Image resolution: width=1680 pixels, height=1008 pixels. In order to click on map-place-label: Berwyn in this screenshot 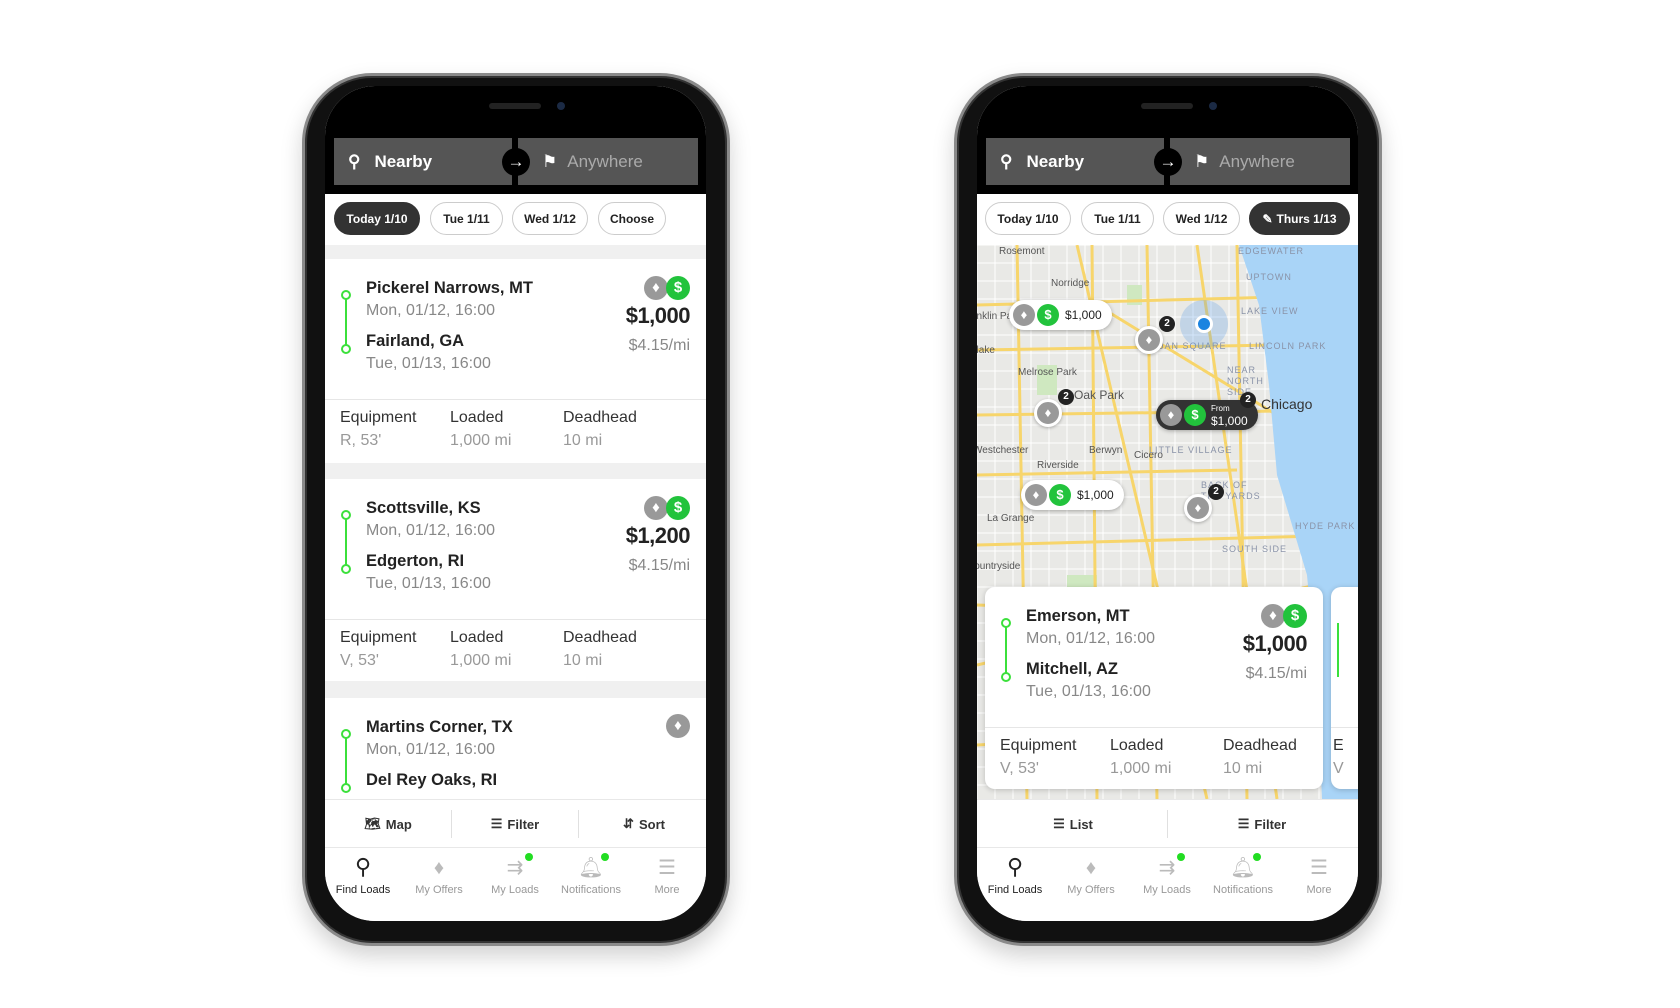, I will do `click(1106, 450)`.